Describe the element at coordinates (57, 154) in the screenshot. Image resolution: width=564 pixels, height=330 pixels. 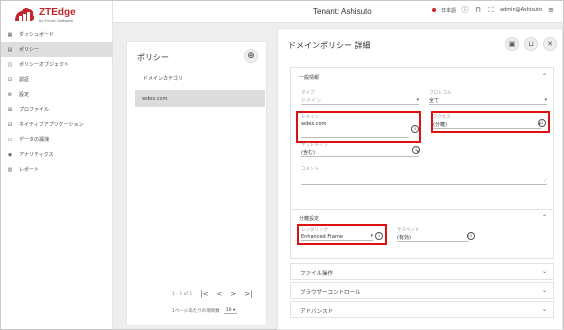
I see `sidebar-item-analytics: ◉ アナリティクス` at that location.